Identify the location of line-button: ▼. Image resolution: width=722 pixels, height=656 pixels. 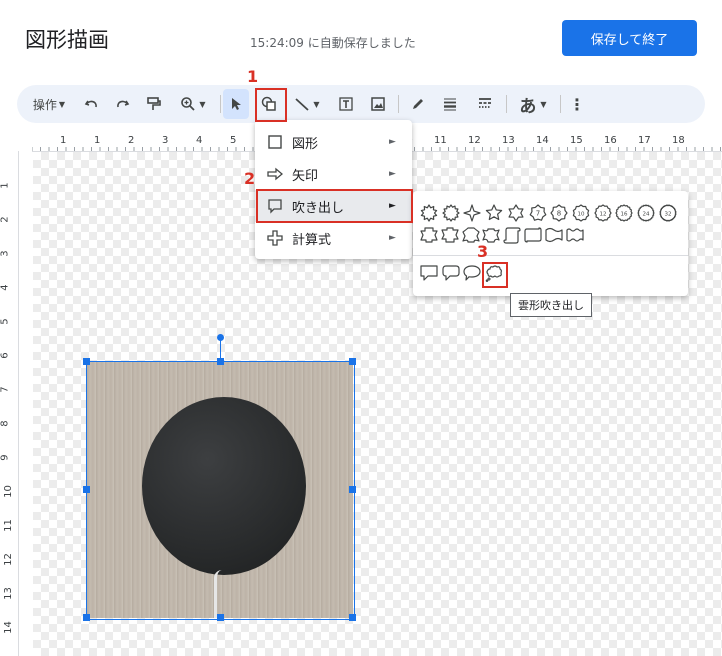
(307, 104).